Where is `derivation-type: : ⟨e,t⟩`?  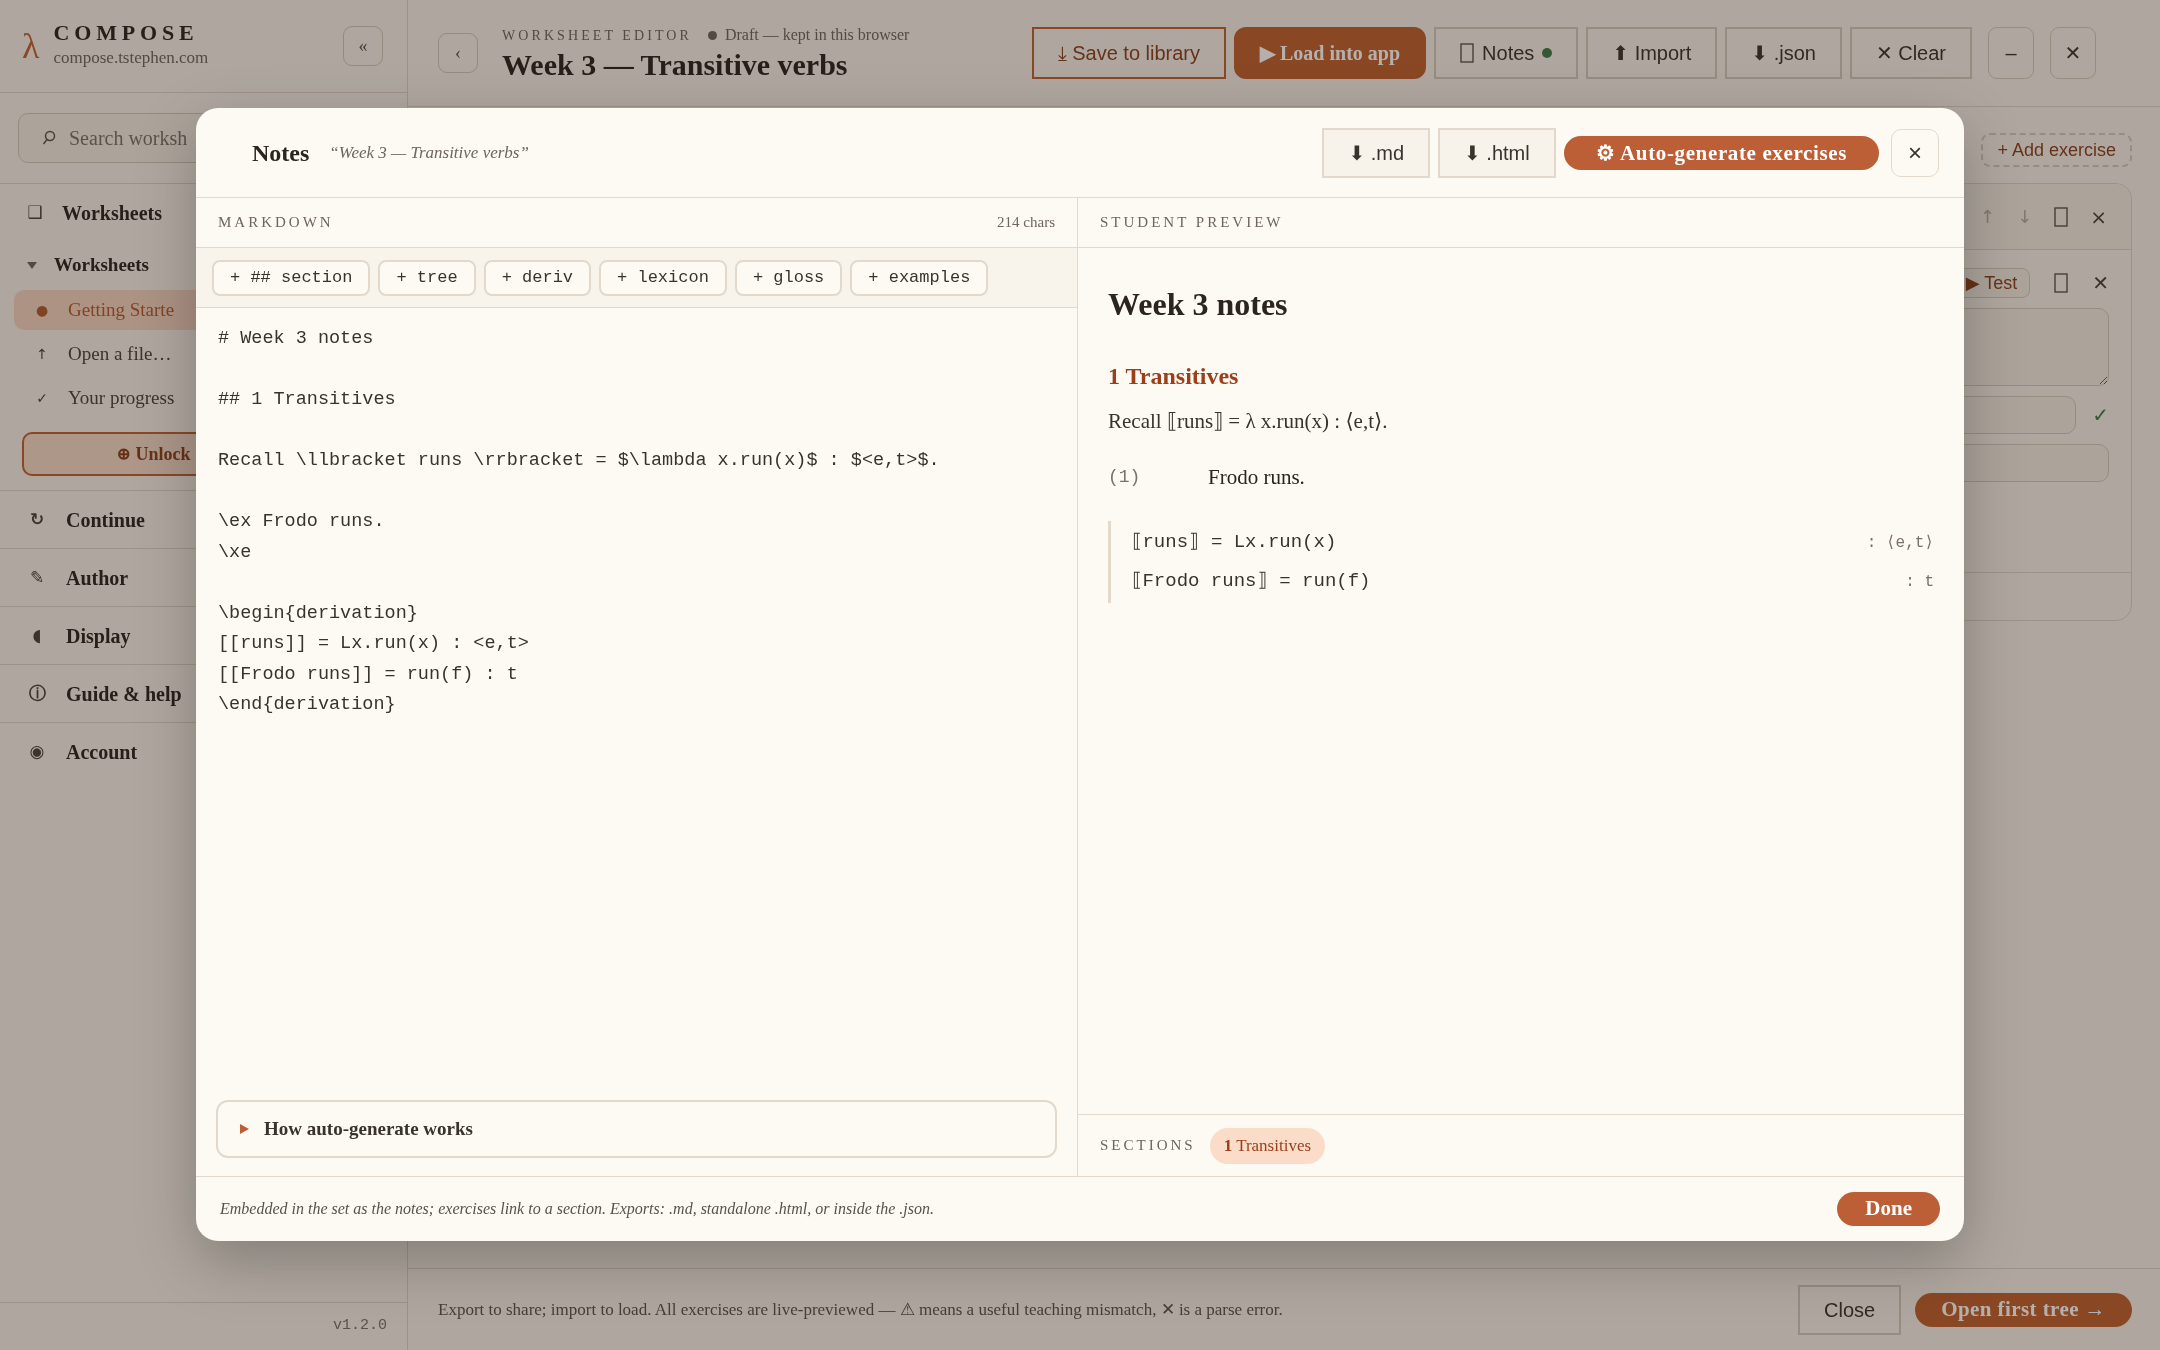 derivation-type: : ⟨e,t⟩ is located at coordinates (1900, 543).